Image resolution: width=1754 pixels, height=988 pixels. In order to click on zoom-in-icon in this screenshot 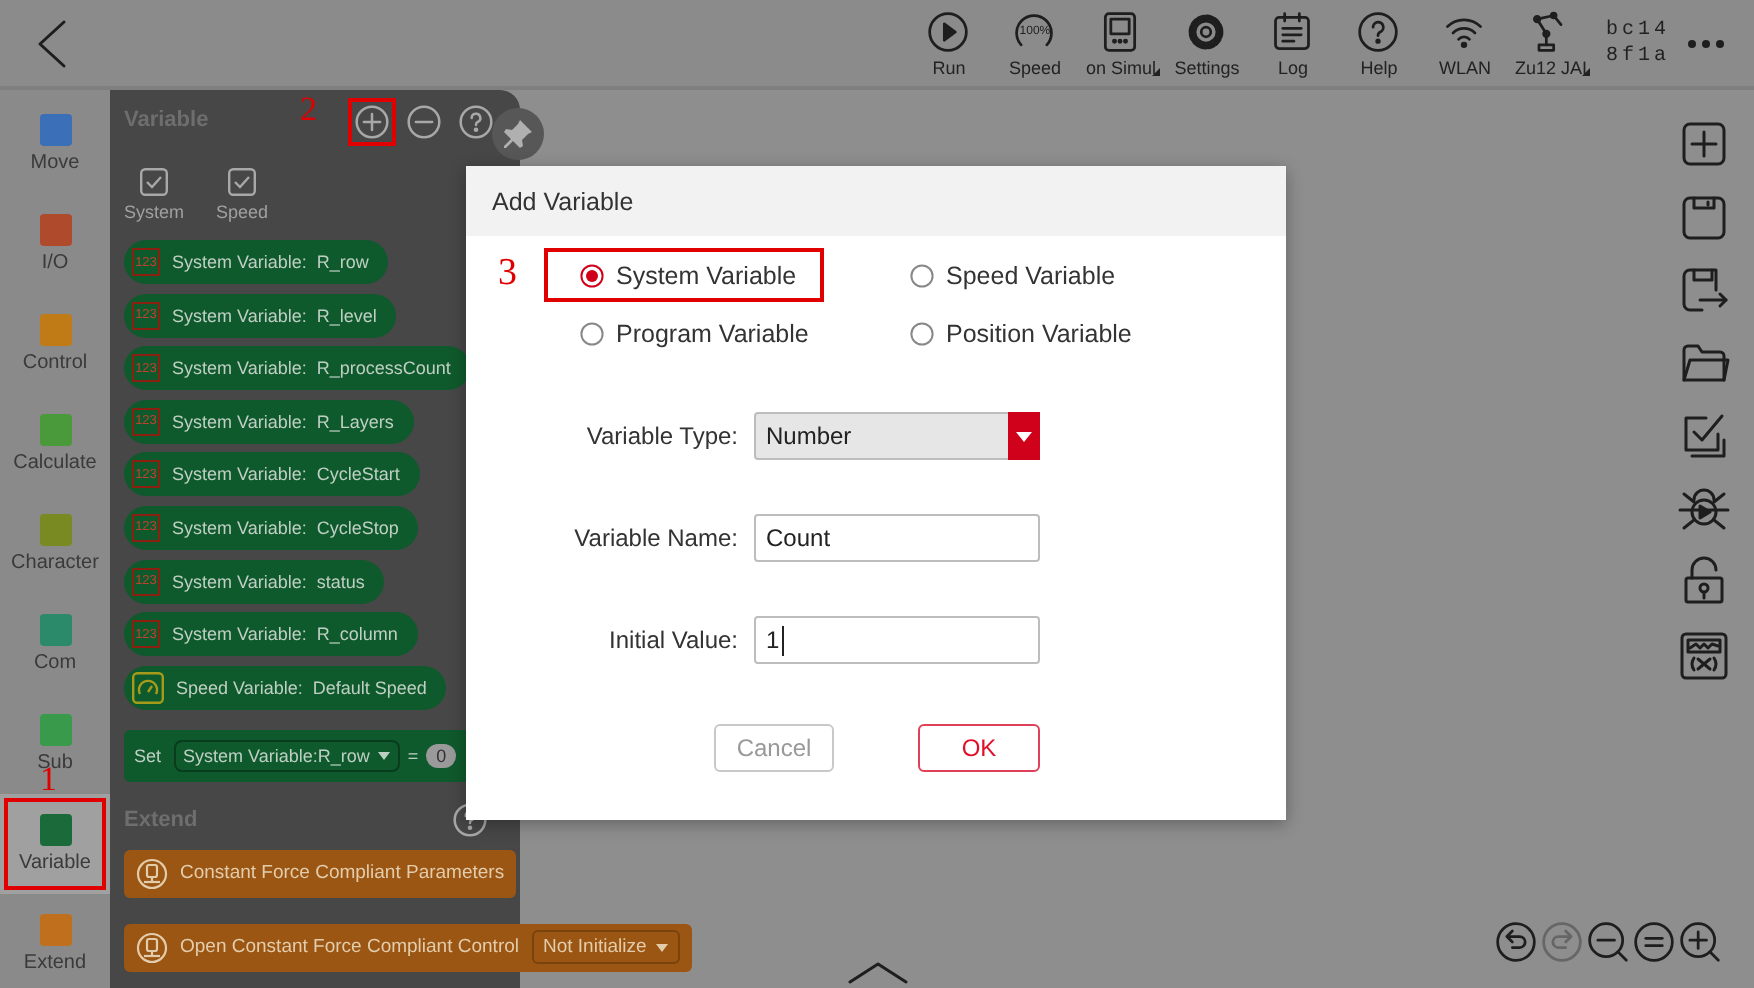, I will do `click(1700, 942)`.